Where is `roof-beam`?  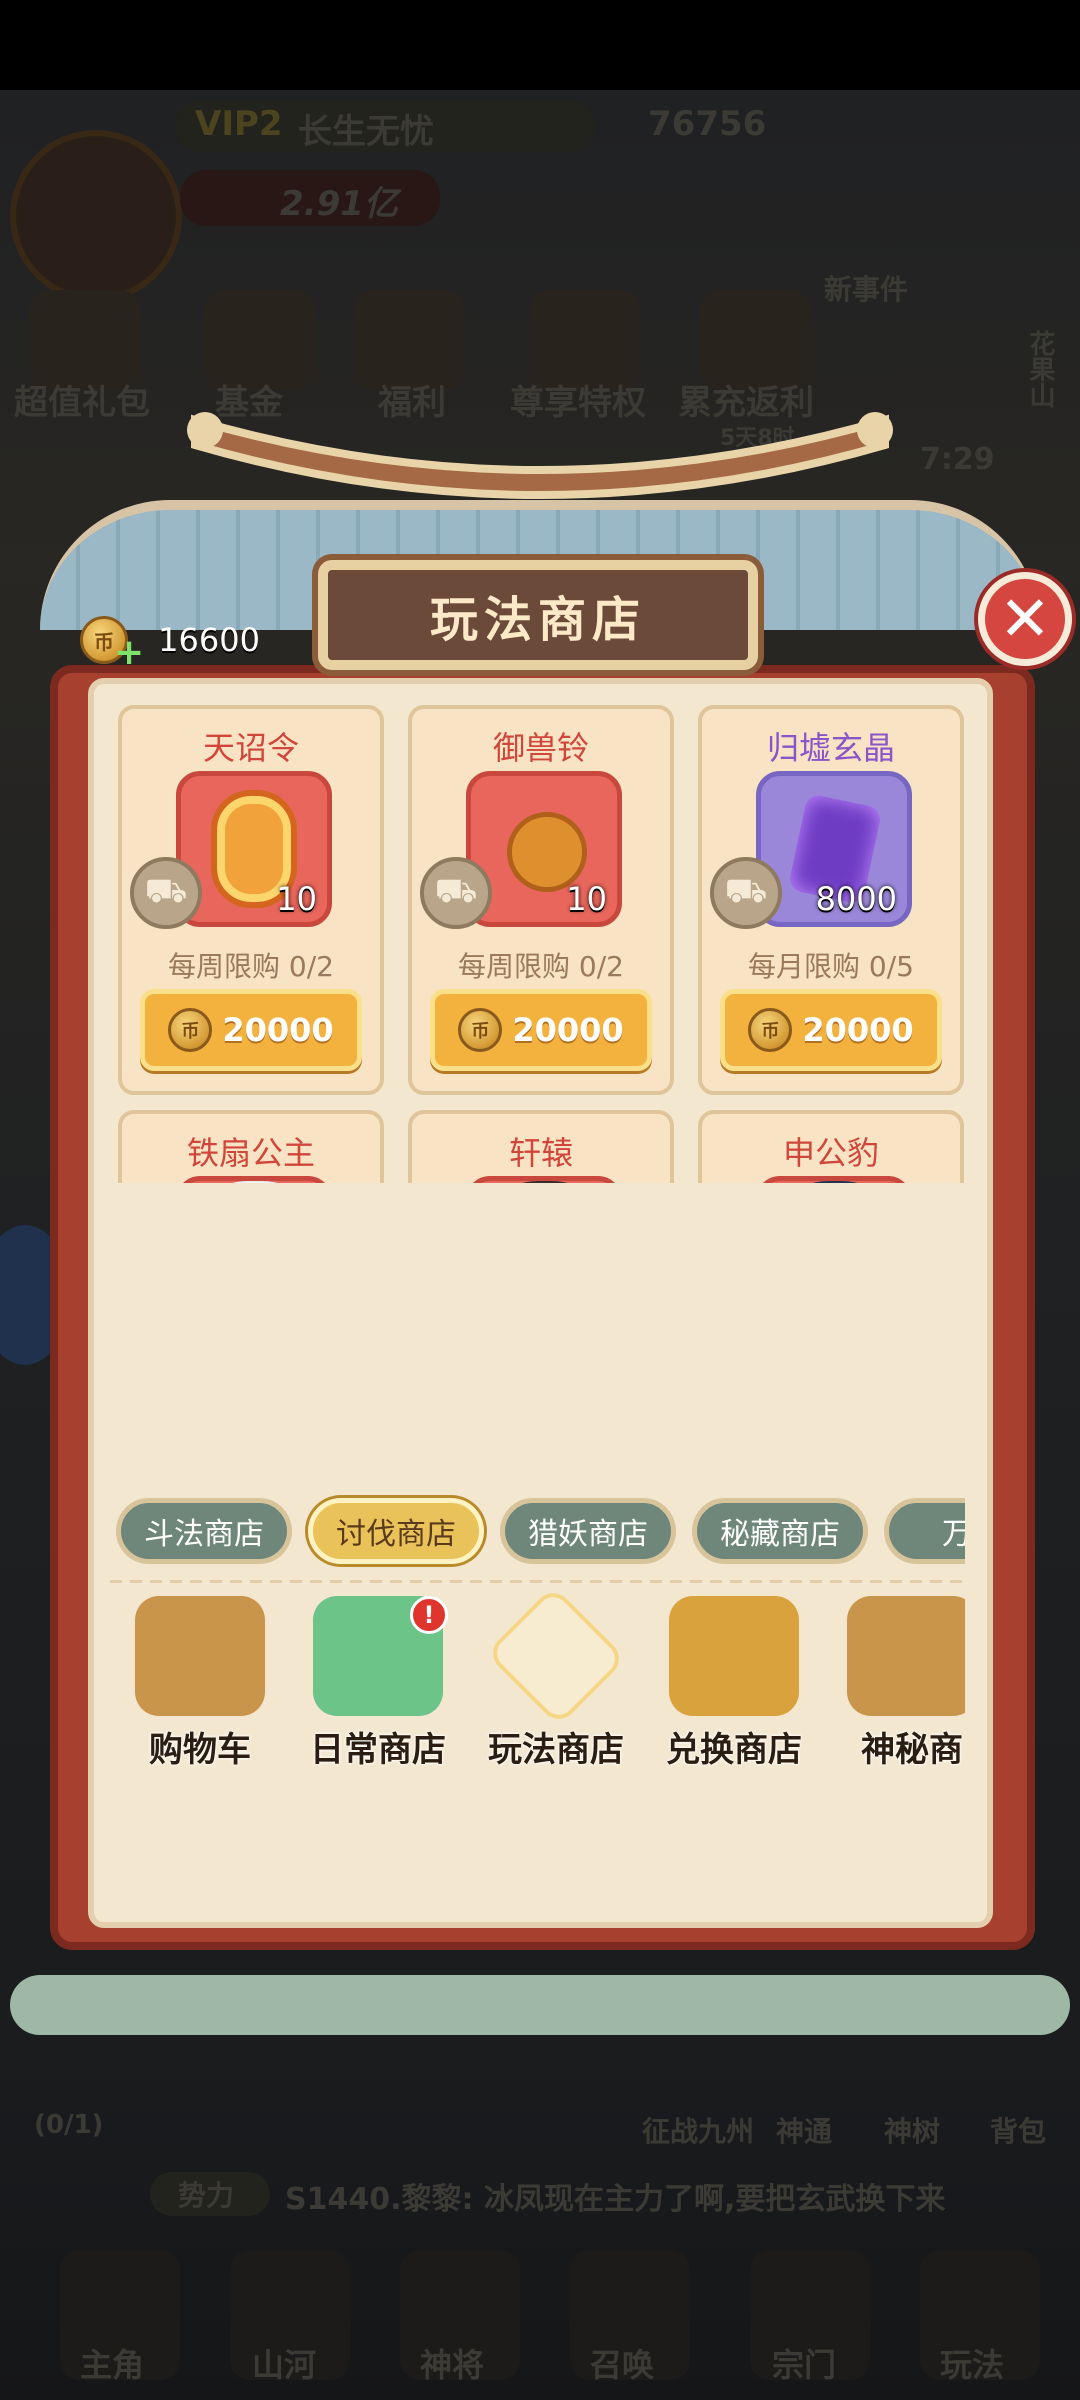 roof-beam is located at coordinates (540, 455).